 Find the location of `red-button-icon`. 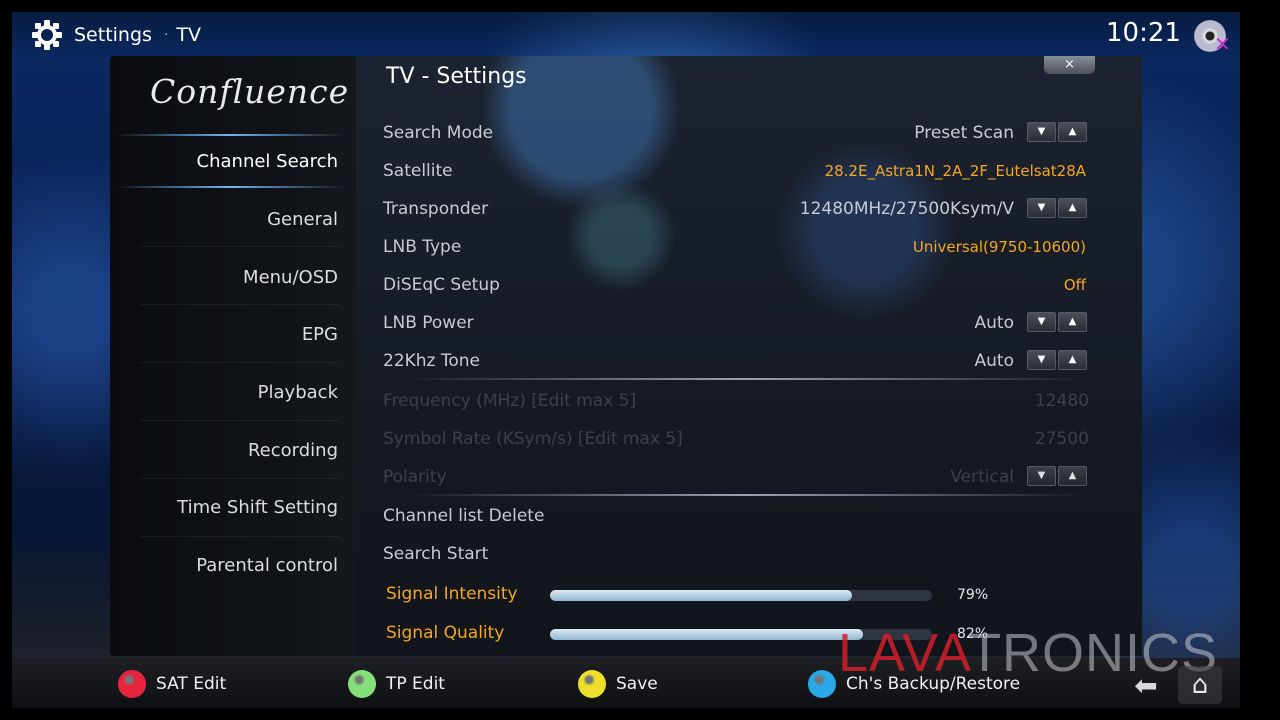

red-button-icon is located at coordinates (132, 684).